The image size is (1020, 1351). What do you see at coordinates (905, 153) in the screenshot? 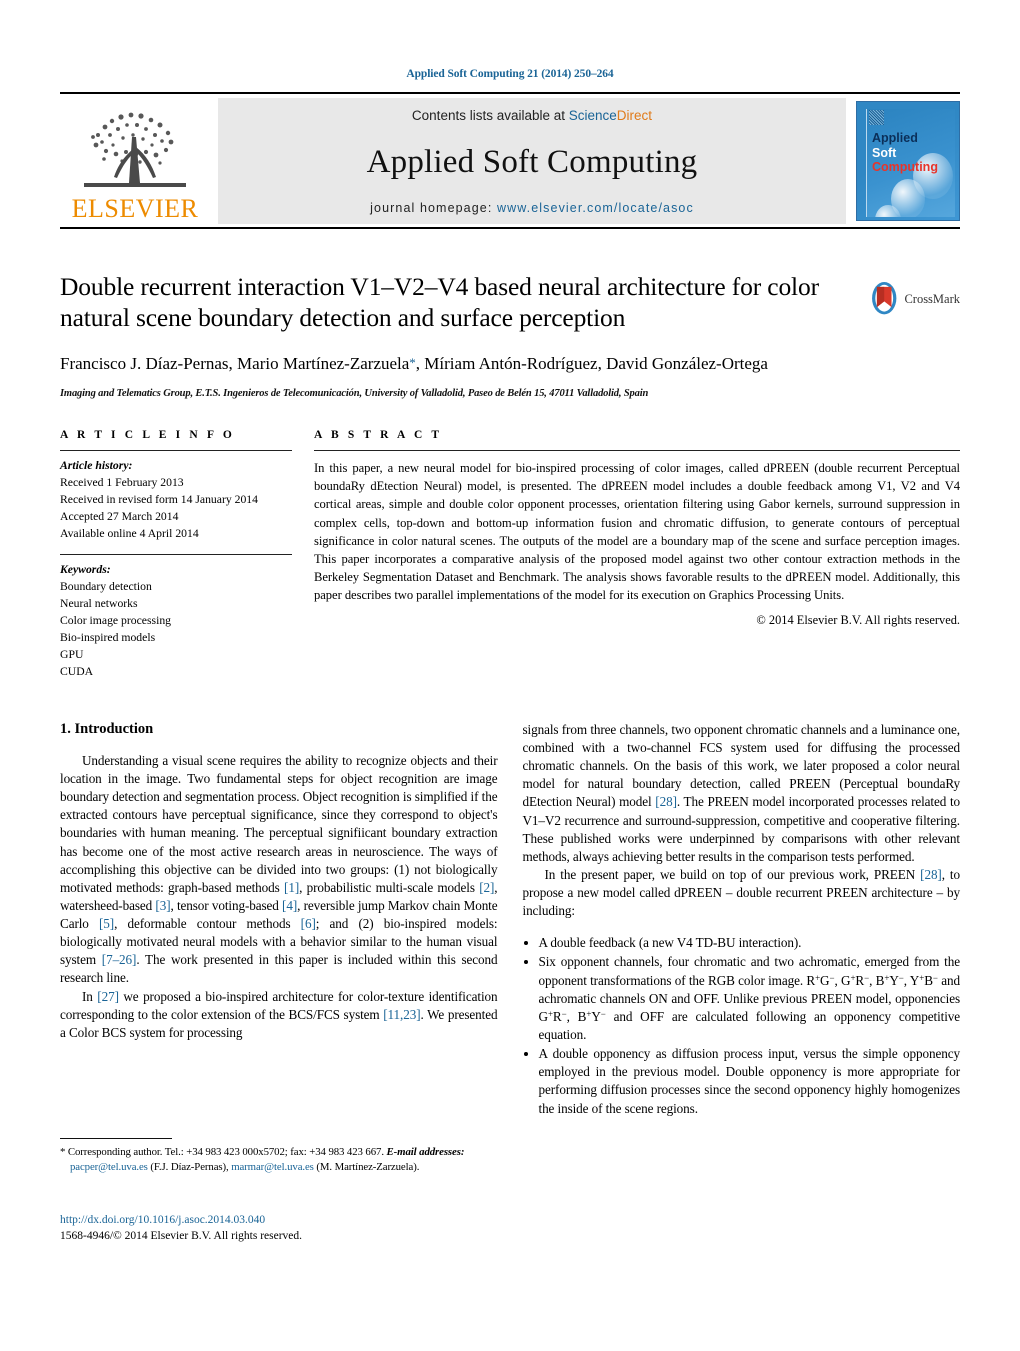
I see `journal-cover-title: Applied Soft Computing` at bounding box center [905, 153].